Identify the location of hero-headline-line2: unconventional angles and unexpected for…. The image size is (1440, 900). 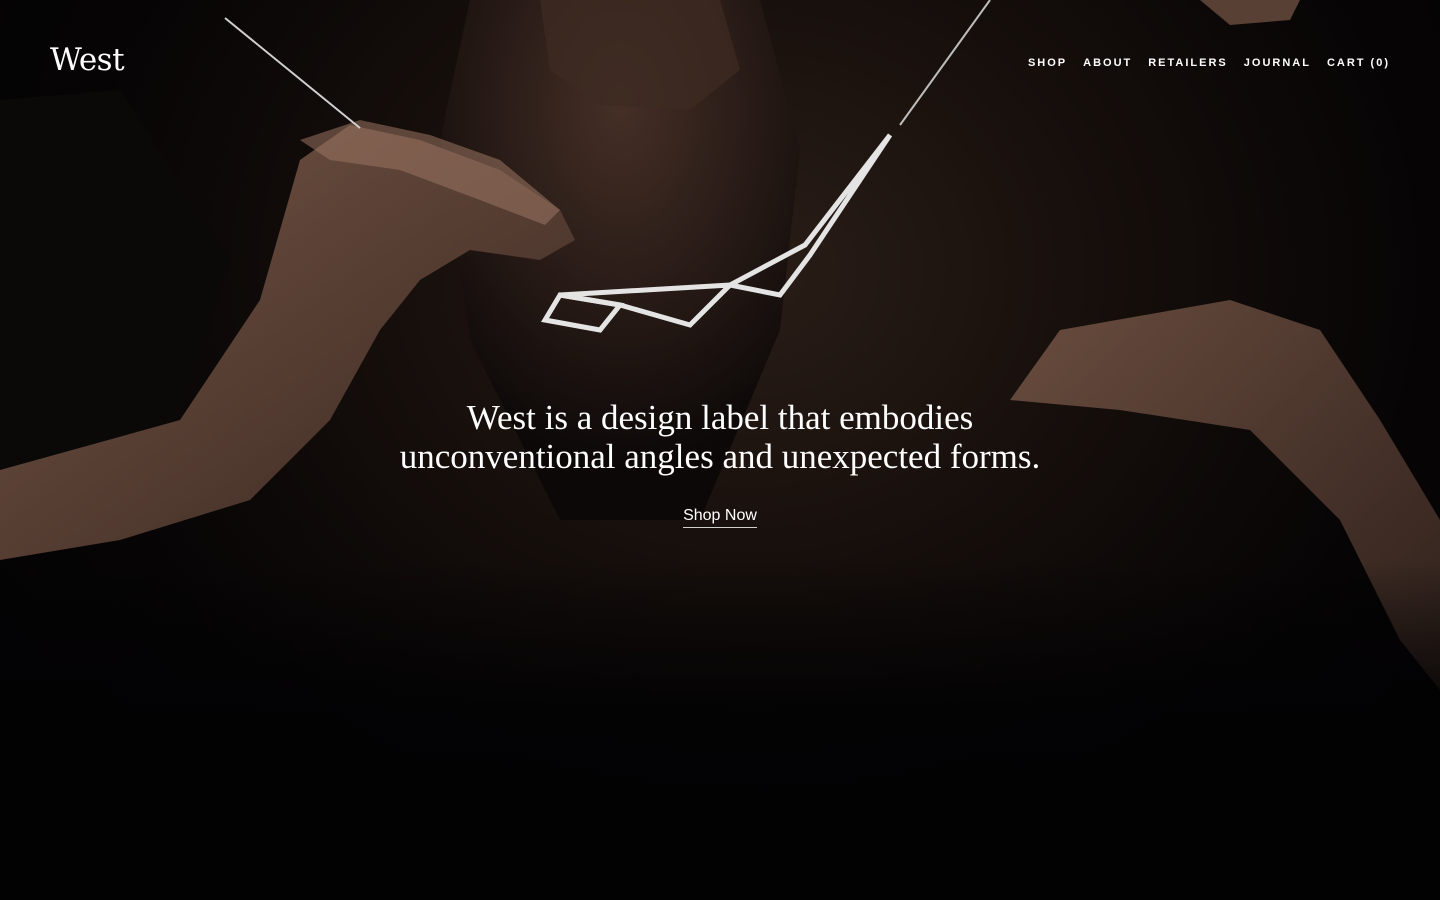
(720, 456).